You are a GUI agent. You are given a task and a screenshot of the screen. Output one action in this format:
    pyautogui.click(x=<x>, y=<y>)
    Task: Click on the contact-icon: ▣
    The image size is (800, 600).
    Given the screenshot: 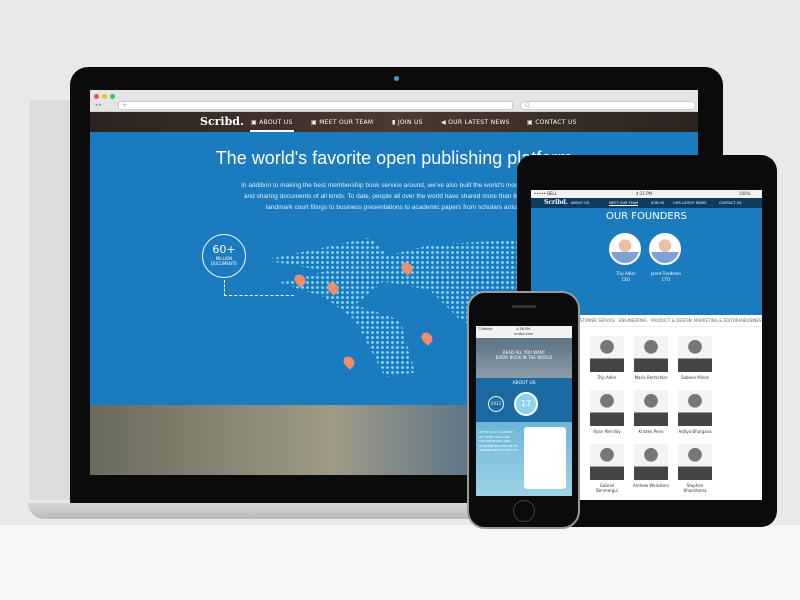 What is the action you would take?
    pyautogui.click(x=531, y=122)
    